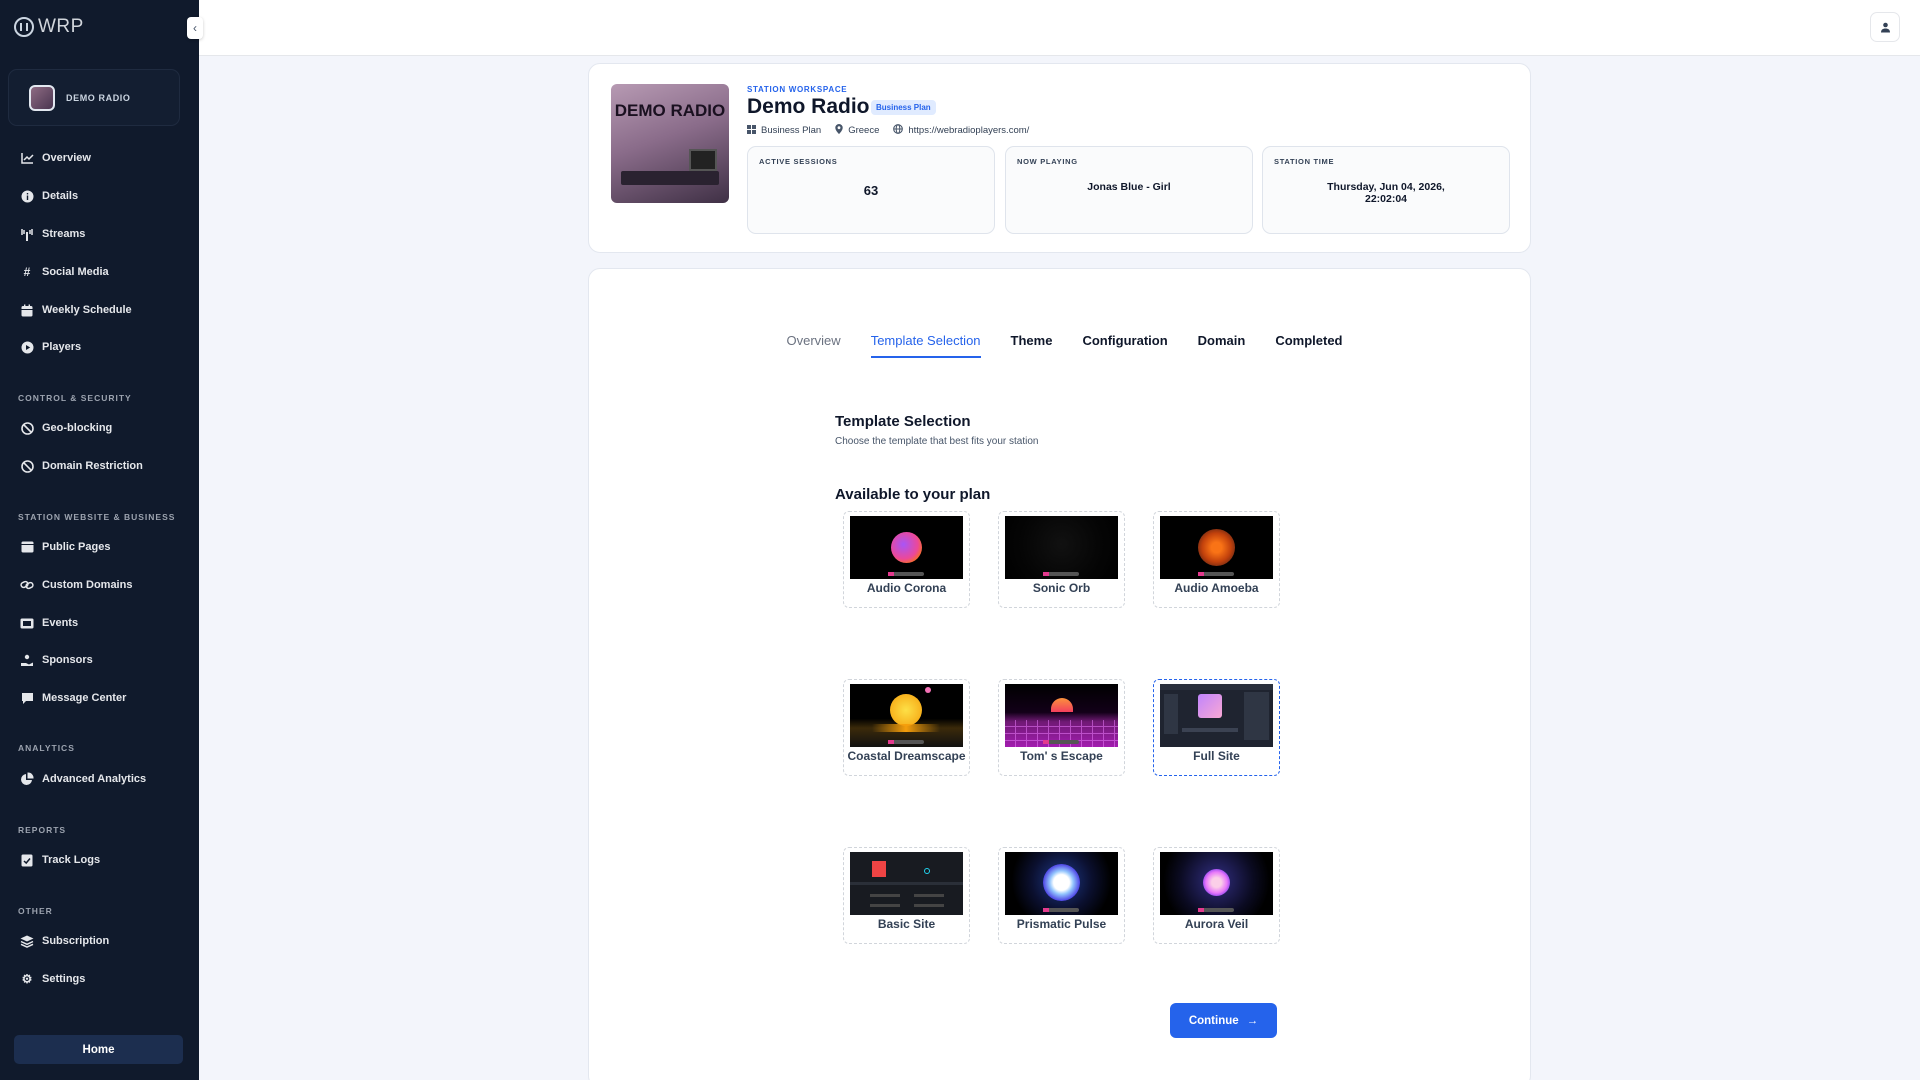  I want to click on info-icon, so click(27, 196).